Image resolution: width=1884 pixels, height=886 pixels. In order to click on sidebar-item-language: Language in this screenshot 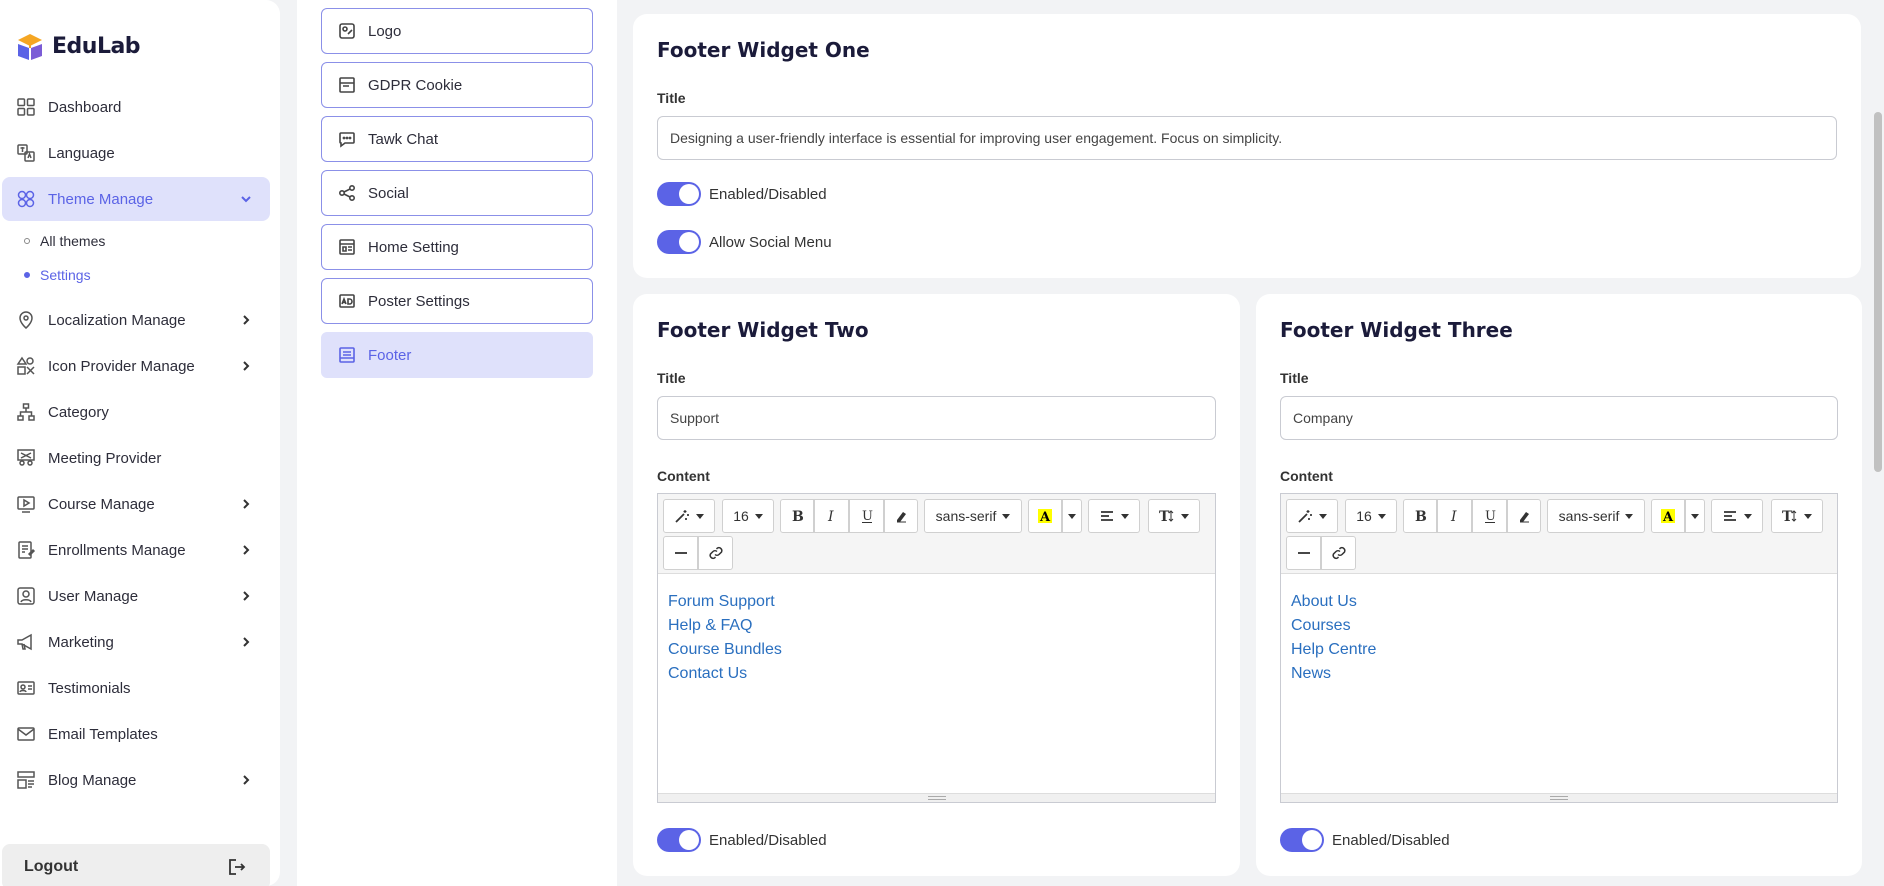, I will do `click(136, 153)`.